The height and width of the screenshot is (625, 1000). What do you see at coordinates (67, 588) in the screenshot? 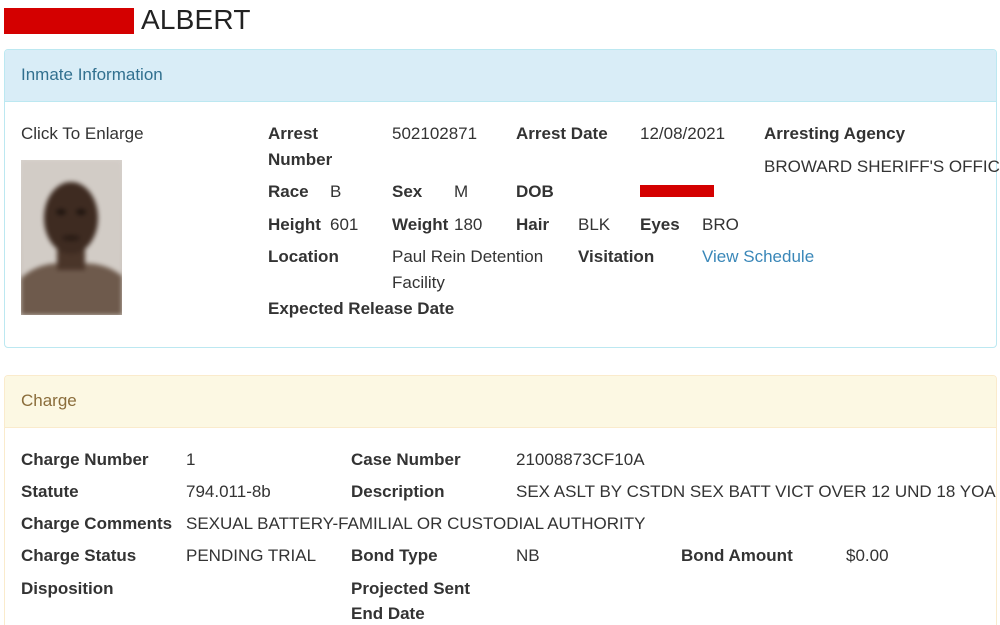
I see `disposition-label: Disposition` at bounding box center [67, 588].